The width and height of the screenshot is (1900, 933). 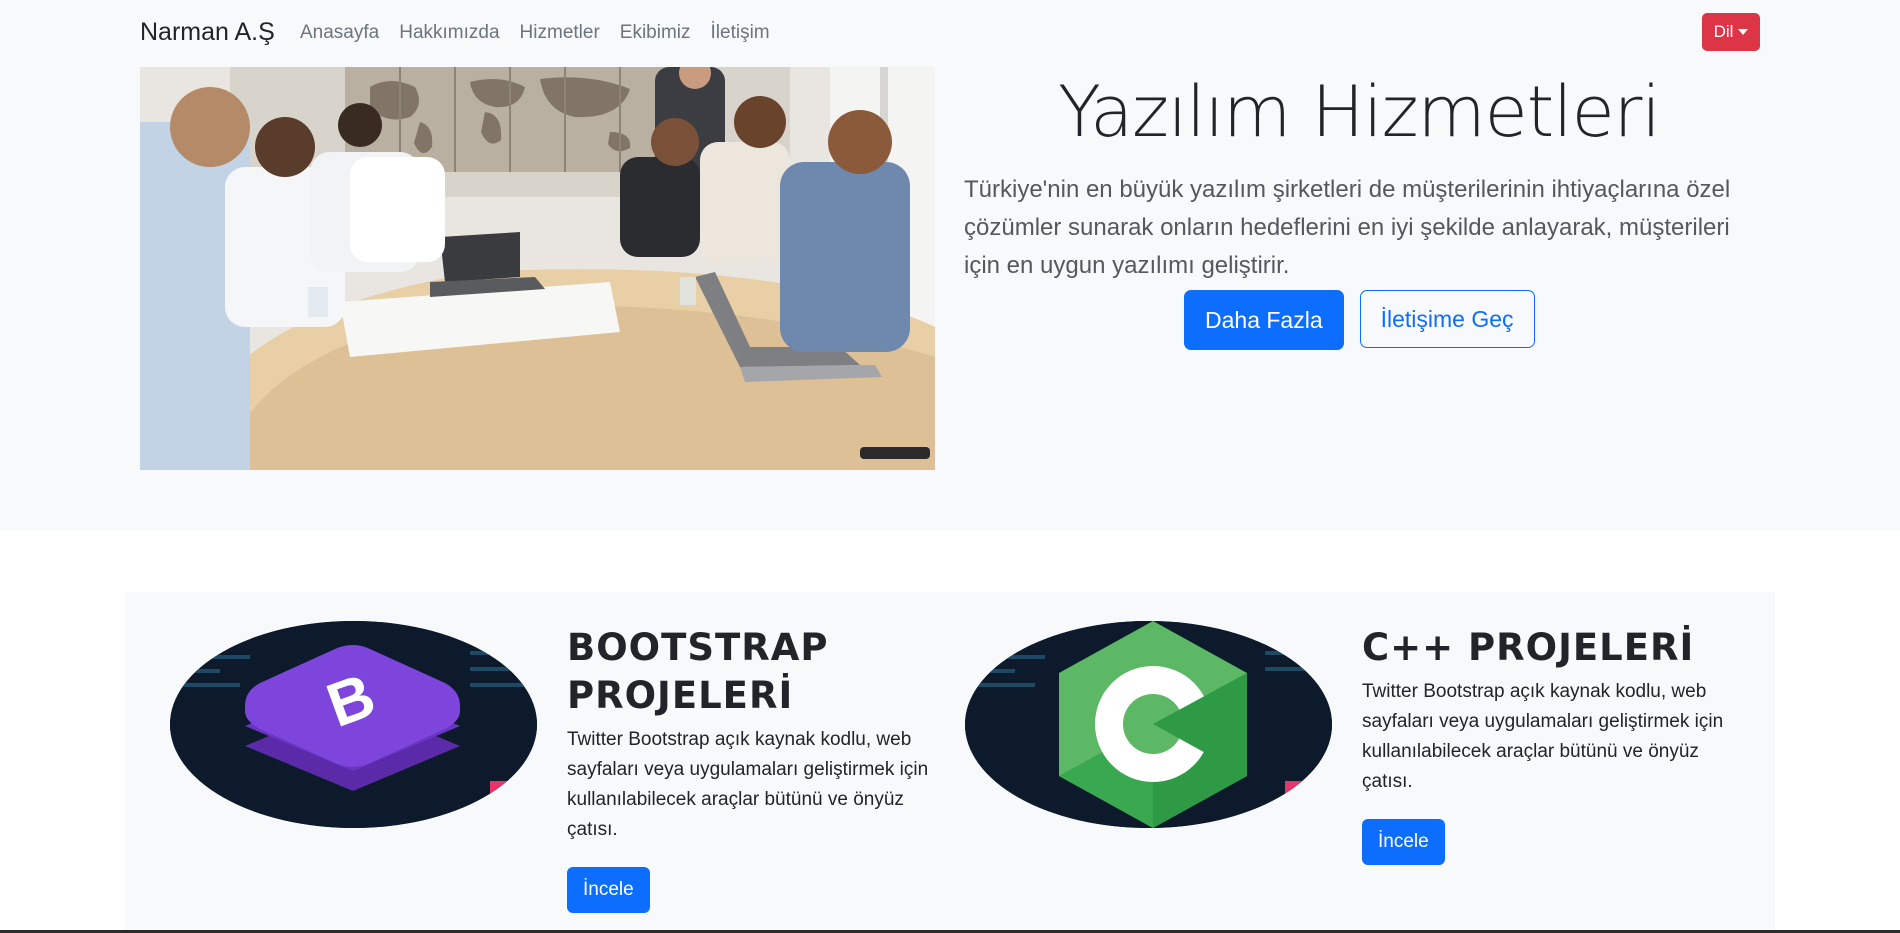 I want to click on nav-link-hakkimizda: Hakkımızda, so click(x=449, y=33).